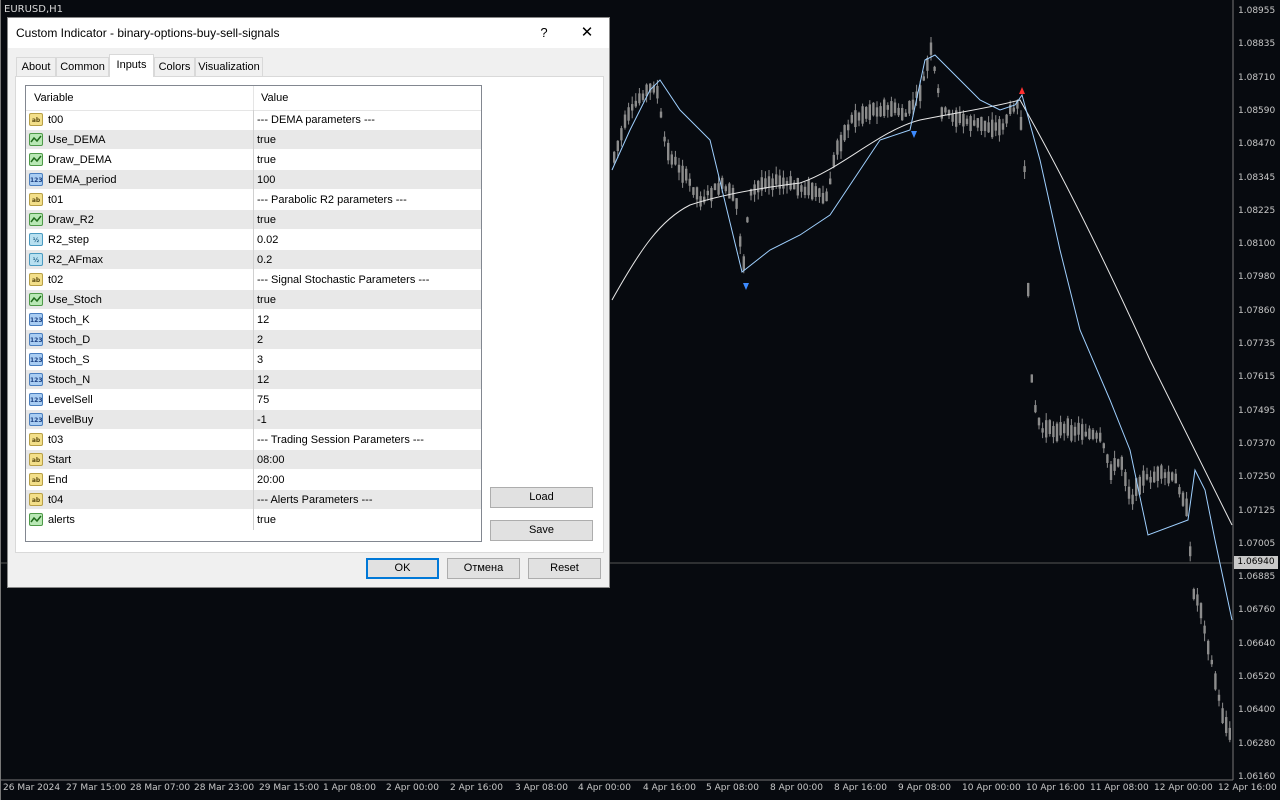 Image resolution: width=1280 pixels, height=800 pixels. What do you see at coordinates (263, 260) in the screenshot?
I see `variable-value: 0.2` at bounding box center [263, 260].